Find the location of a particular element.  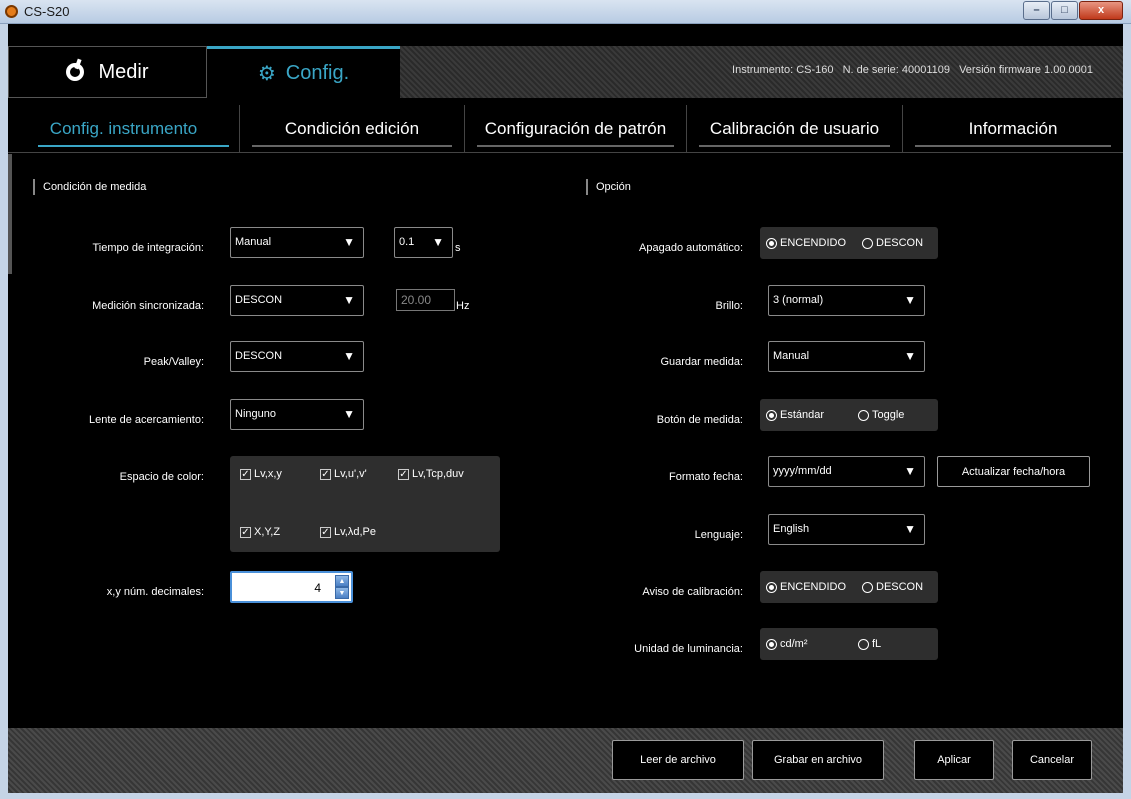

tab-label: Config. instrumento is located at coordinates (123, 128).